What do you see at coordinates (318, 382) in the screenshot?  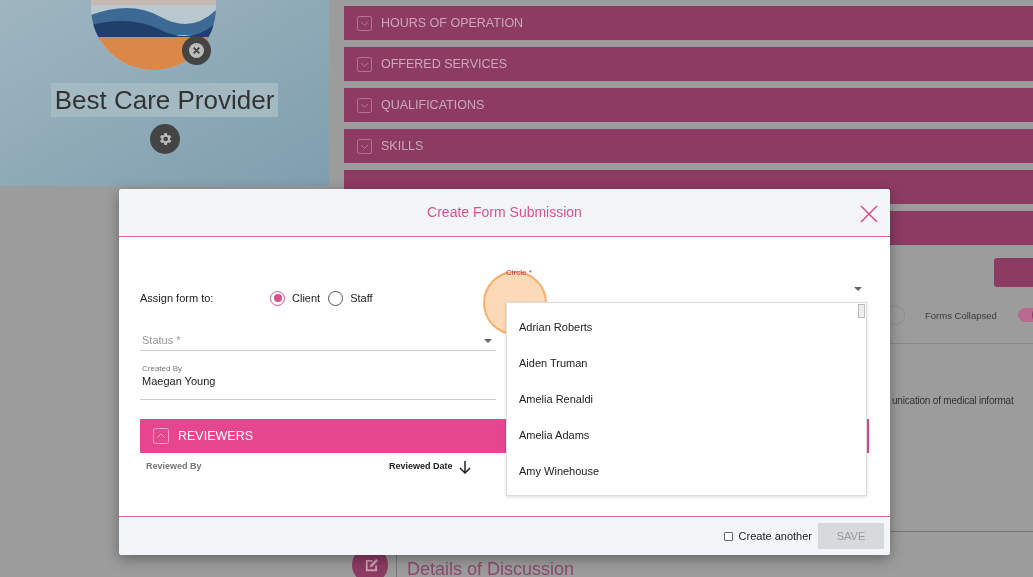 I see `created-by-field: Created By Maegan Young` at bounding box center [318, 382].